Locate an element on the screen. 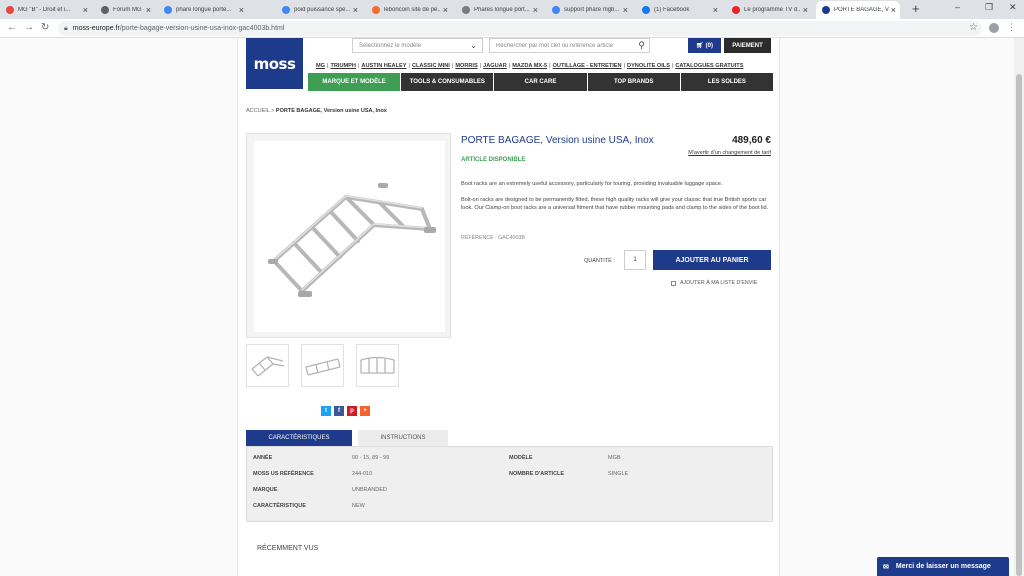 The image size is (1024, 576). browser-tab: Forum MG - - MG ...× is located at coordinates (125, 10).